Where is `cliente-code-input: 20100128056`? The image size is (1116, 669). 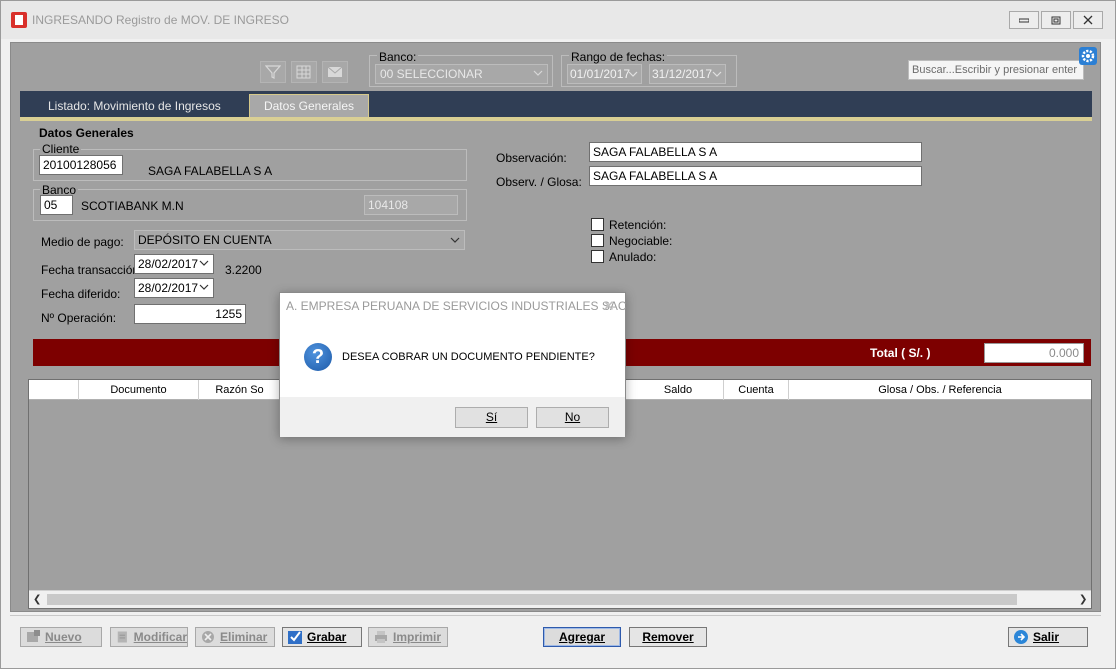 cliente-code-input: 20100128056 is located at coordinates (81, 165).